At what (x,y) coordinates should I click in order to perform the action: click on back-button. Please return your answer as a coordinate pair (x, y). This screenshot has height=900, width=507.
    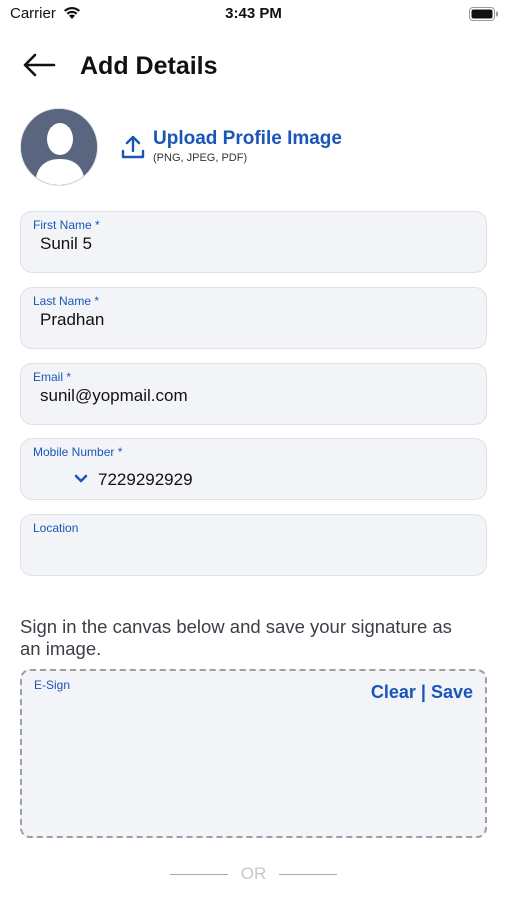
    Looking at the image, I should click on (42, 67).